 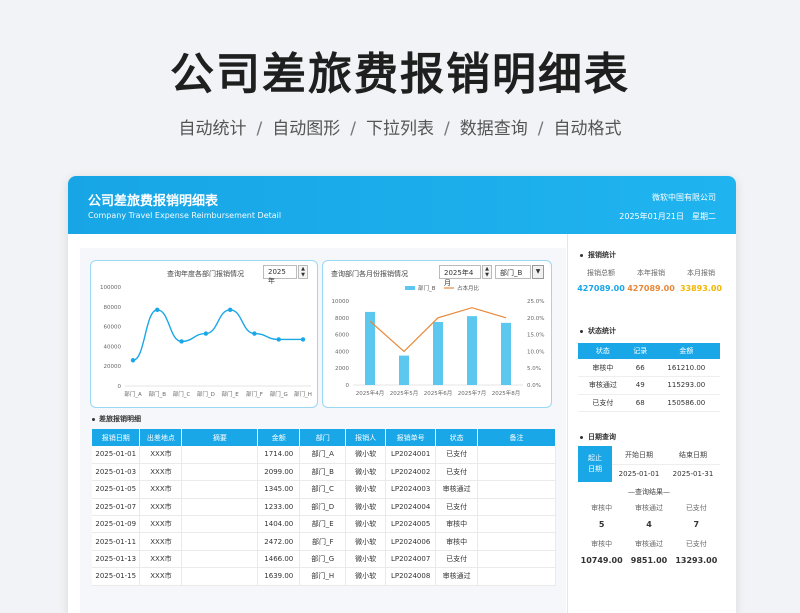 I want to click on table-cell: 2025-01-11, so click(x=116, y=541).